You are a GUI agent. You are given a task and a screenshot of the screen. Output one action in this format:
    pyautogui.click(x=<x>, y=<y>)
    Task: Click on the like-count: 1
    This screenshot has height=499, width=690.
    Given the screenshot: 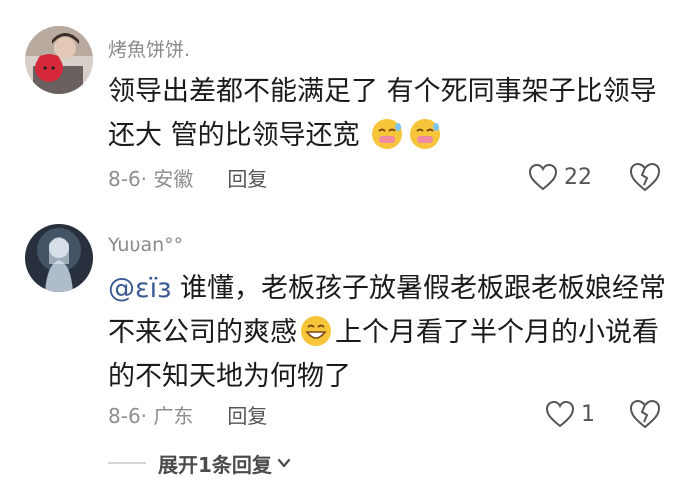 What is the action you would take?
    pyautogui.click(x=588, y=414)
    